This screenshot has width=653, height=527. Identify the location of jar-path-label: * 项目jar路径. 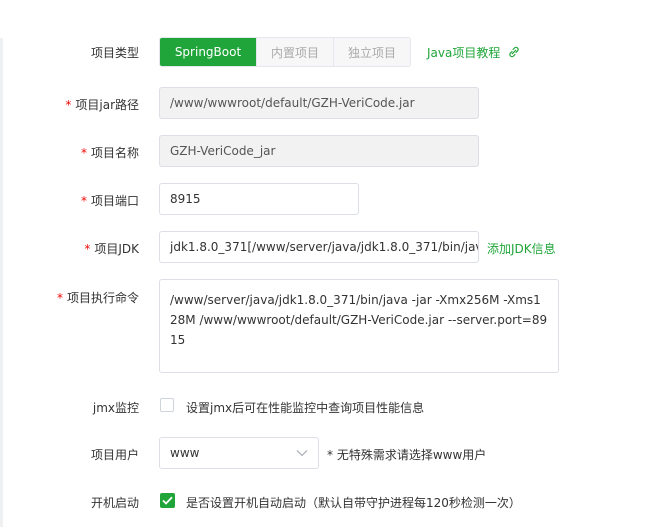
(102, 105).